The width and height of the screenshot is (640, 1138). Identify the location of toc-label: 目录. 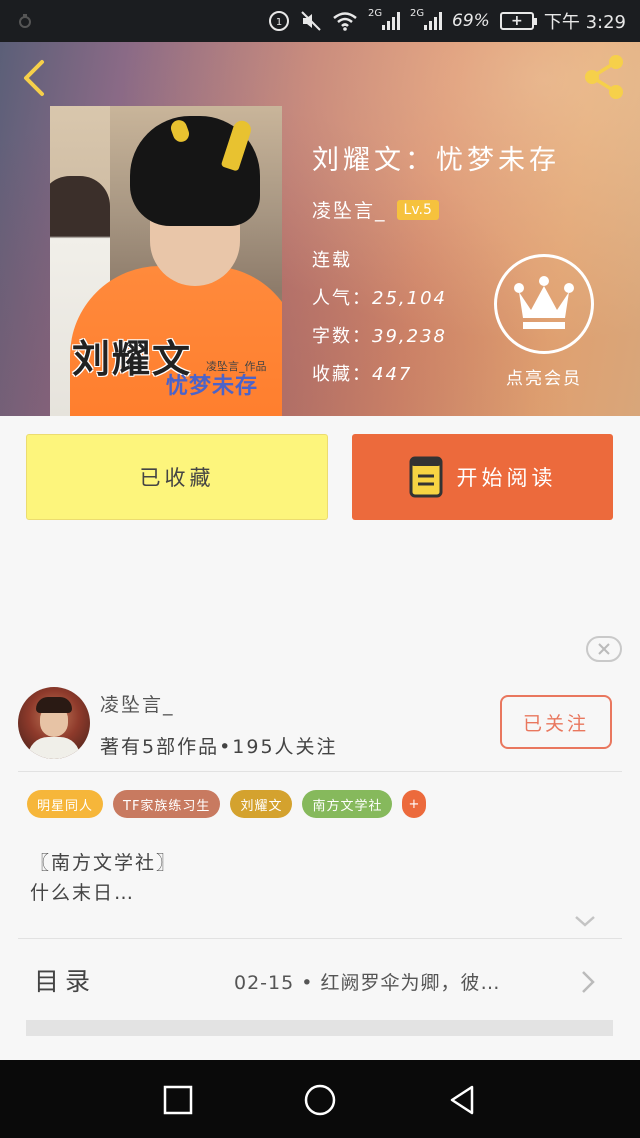
(65, 981).